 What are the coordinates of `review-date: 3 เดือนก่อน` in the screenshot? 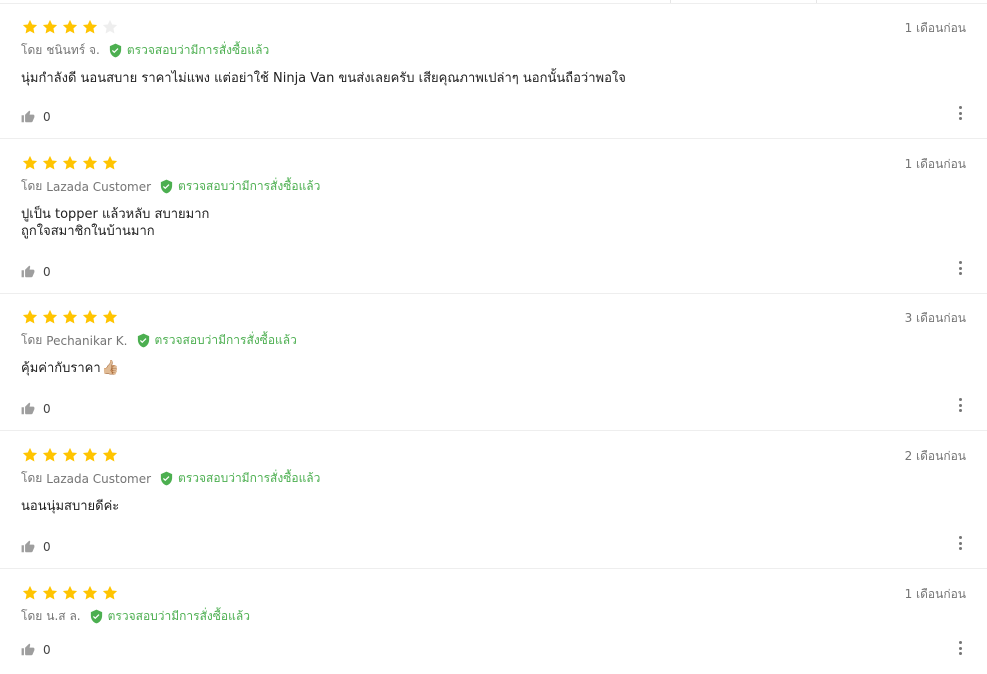 It's located at (935, 318).